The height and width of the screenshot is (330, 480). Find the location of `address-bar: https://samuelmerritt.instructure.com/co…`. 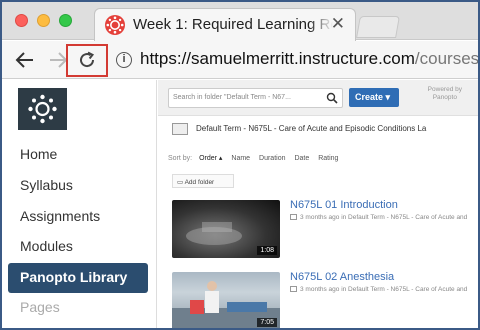

address-bar: https://samuelmerritt.instructure.com/co… is located at coordinates (310, 59).